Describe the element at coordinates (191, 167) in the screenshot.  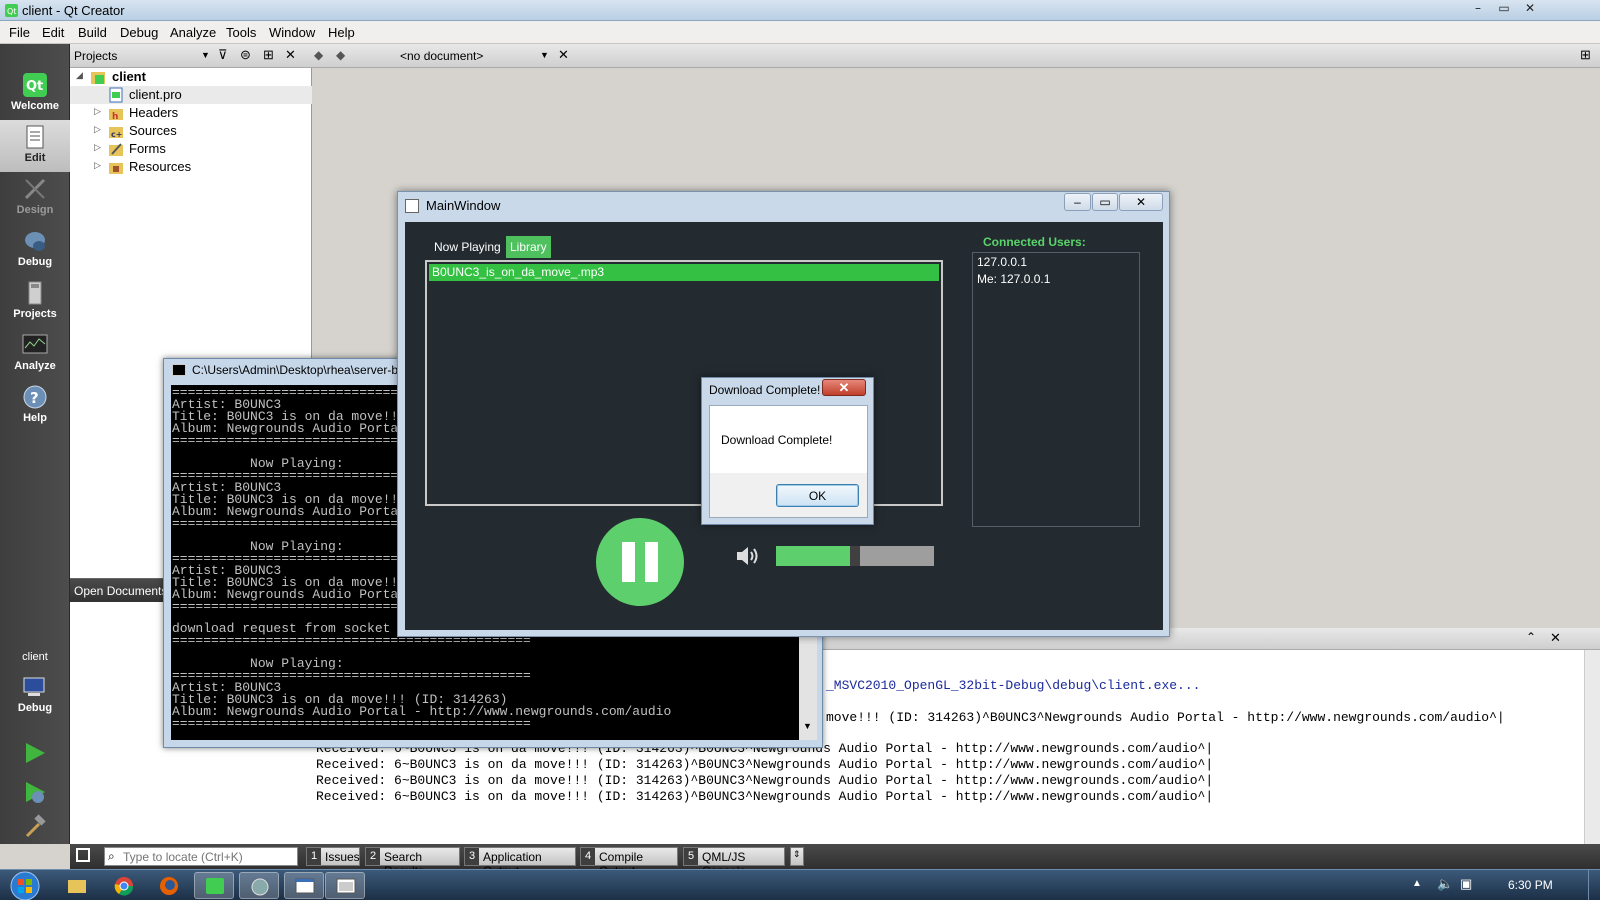
I see `tree-item-resources: ▷ Resources` at that location.